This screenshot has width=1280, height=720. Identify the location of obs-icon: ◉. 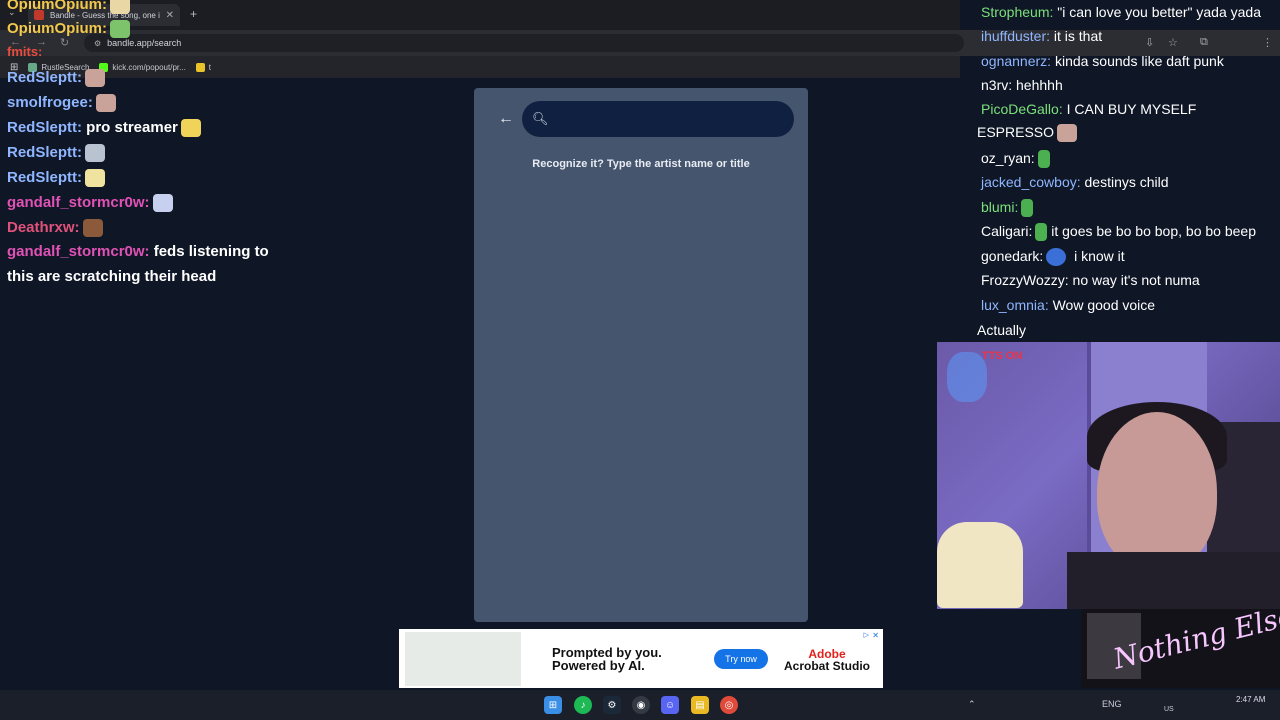
(641, 705).